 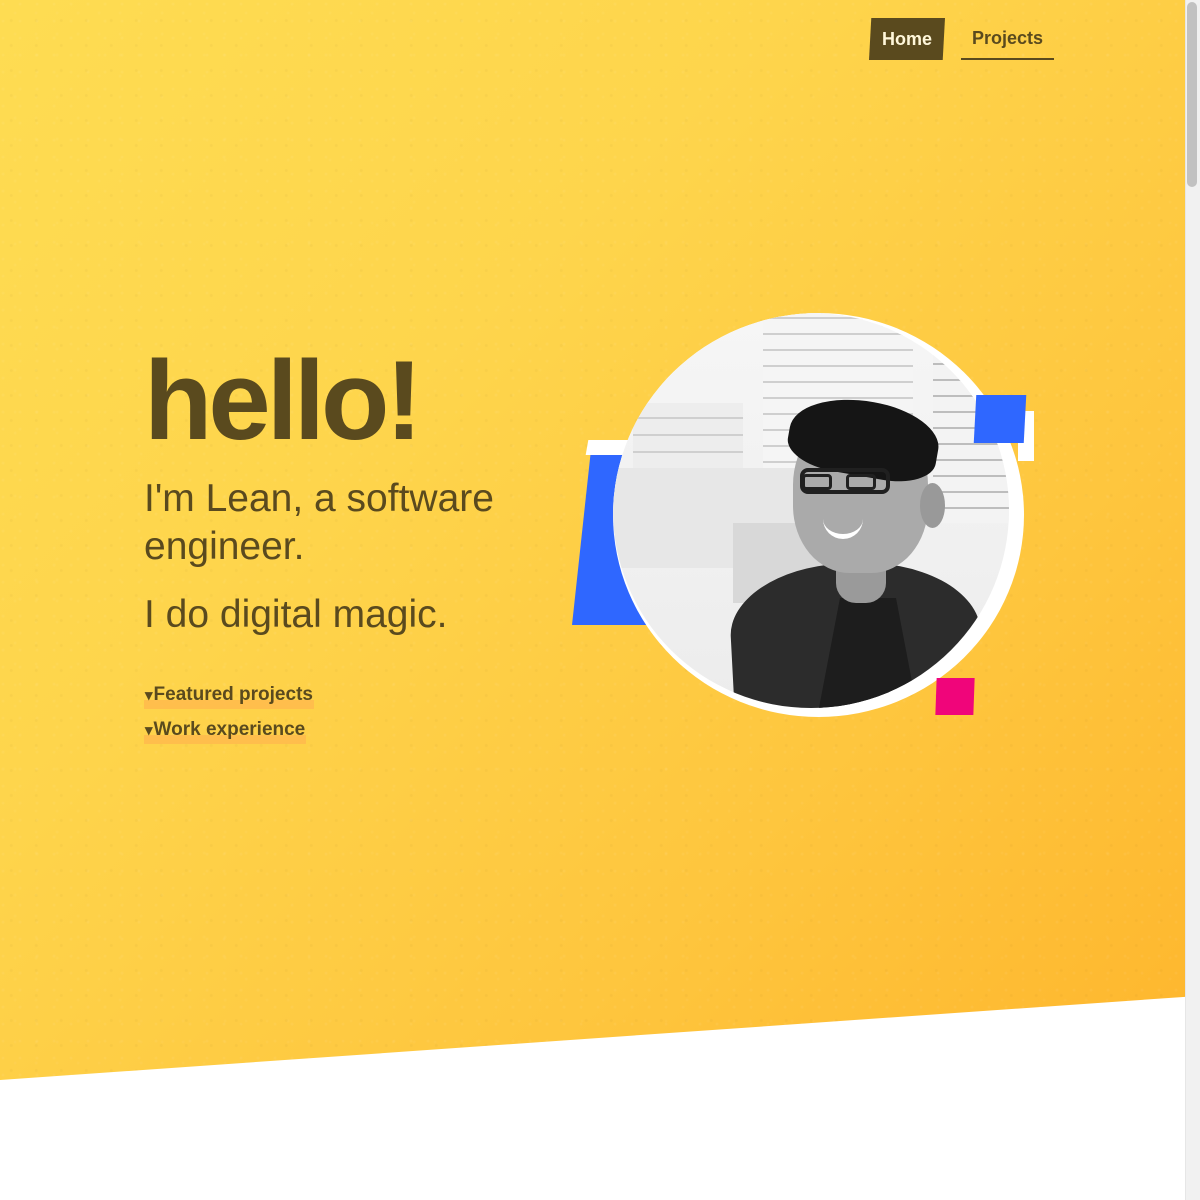 What do you see at coordinates (1000, 419) in the screenshot?
I see `blue-decor-square` at bounding box center [1000, 419].